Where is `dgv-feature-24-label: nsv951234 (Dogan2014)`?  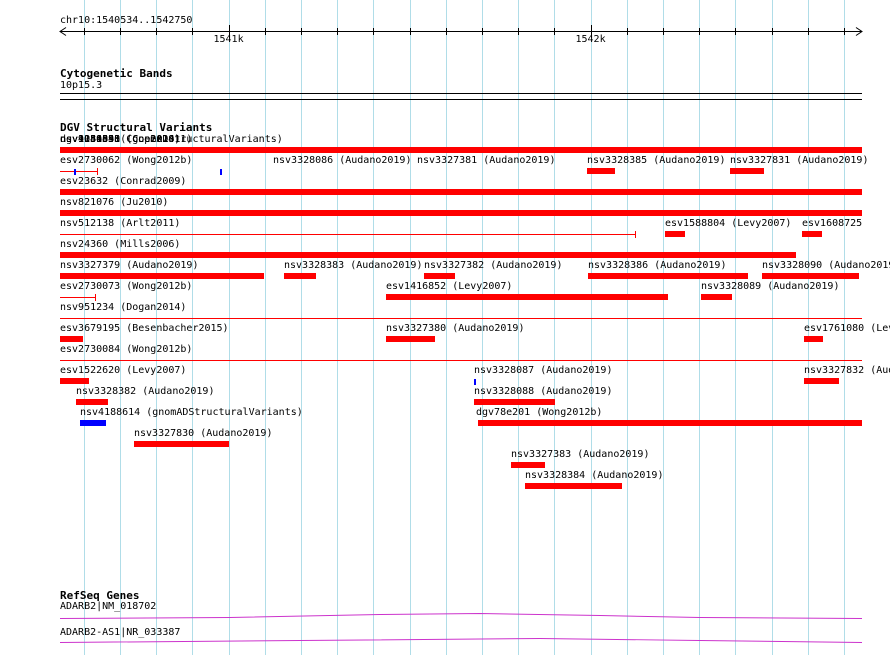 dgv-feature-24-label: nsv951234 (Dogan2014) is located at coordinates (123, 308).